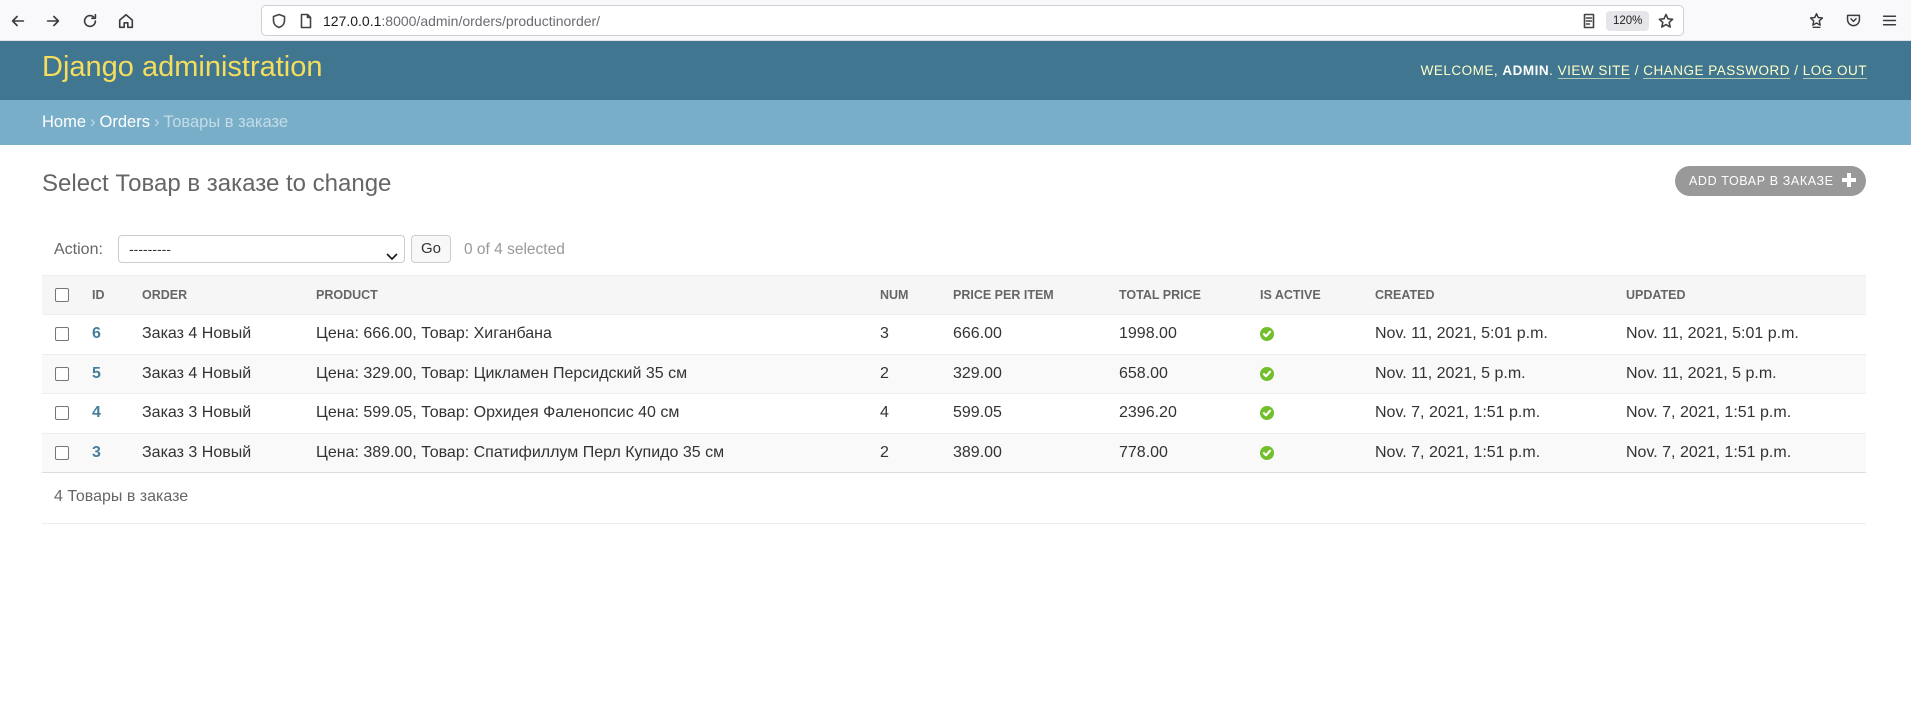 This screenshot has height=717, width=1911. I want to click on row-id-link: 3, so click(96, 452).